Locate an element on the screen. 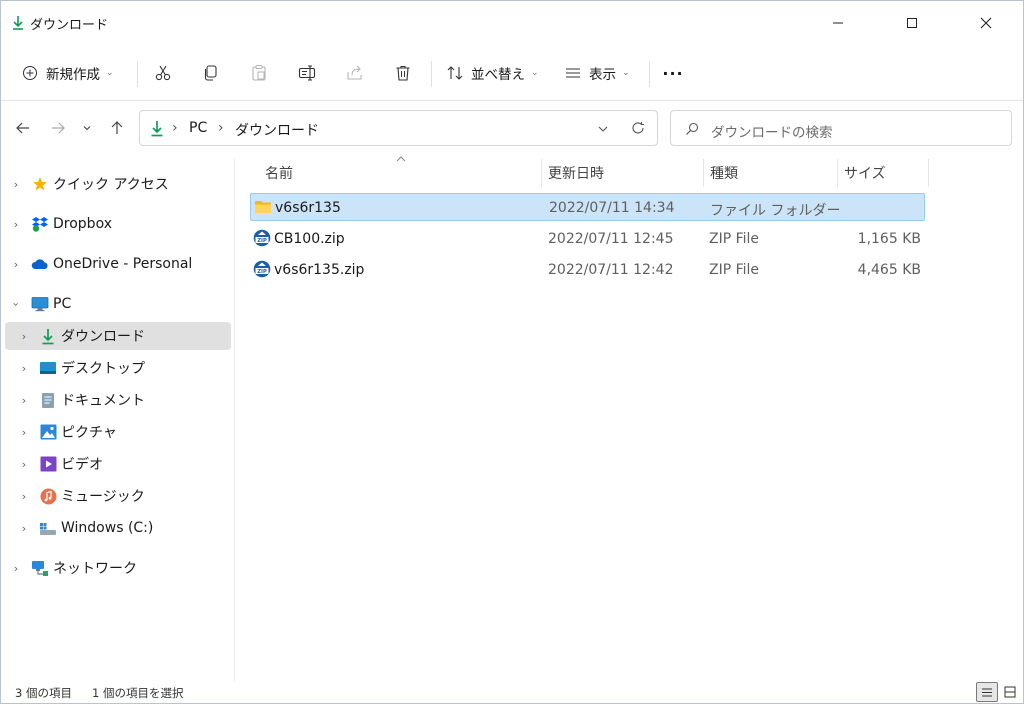 The image size is (1024, 704). column-header-label: 種類 is located at coordinates (724, 174).